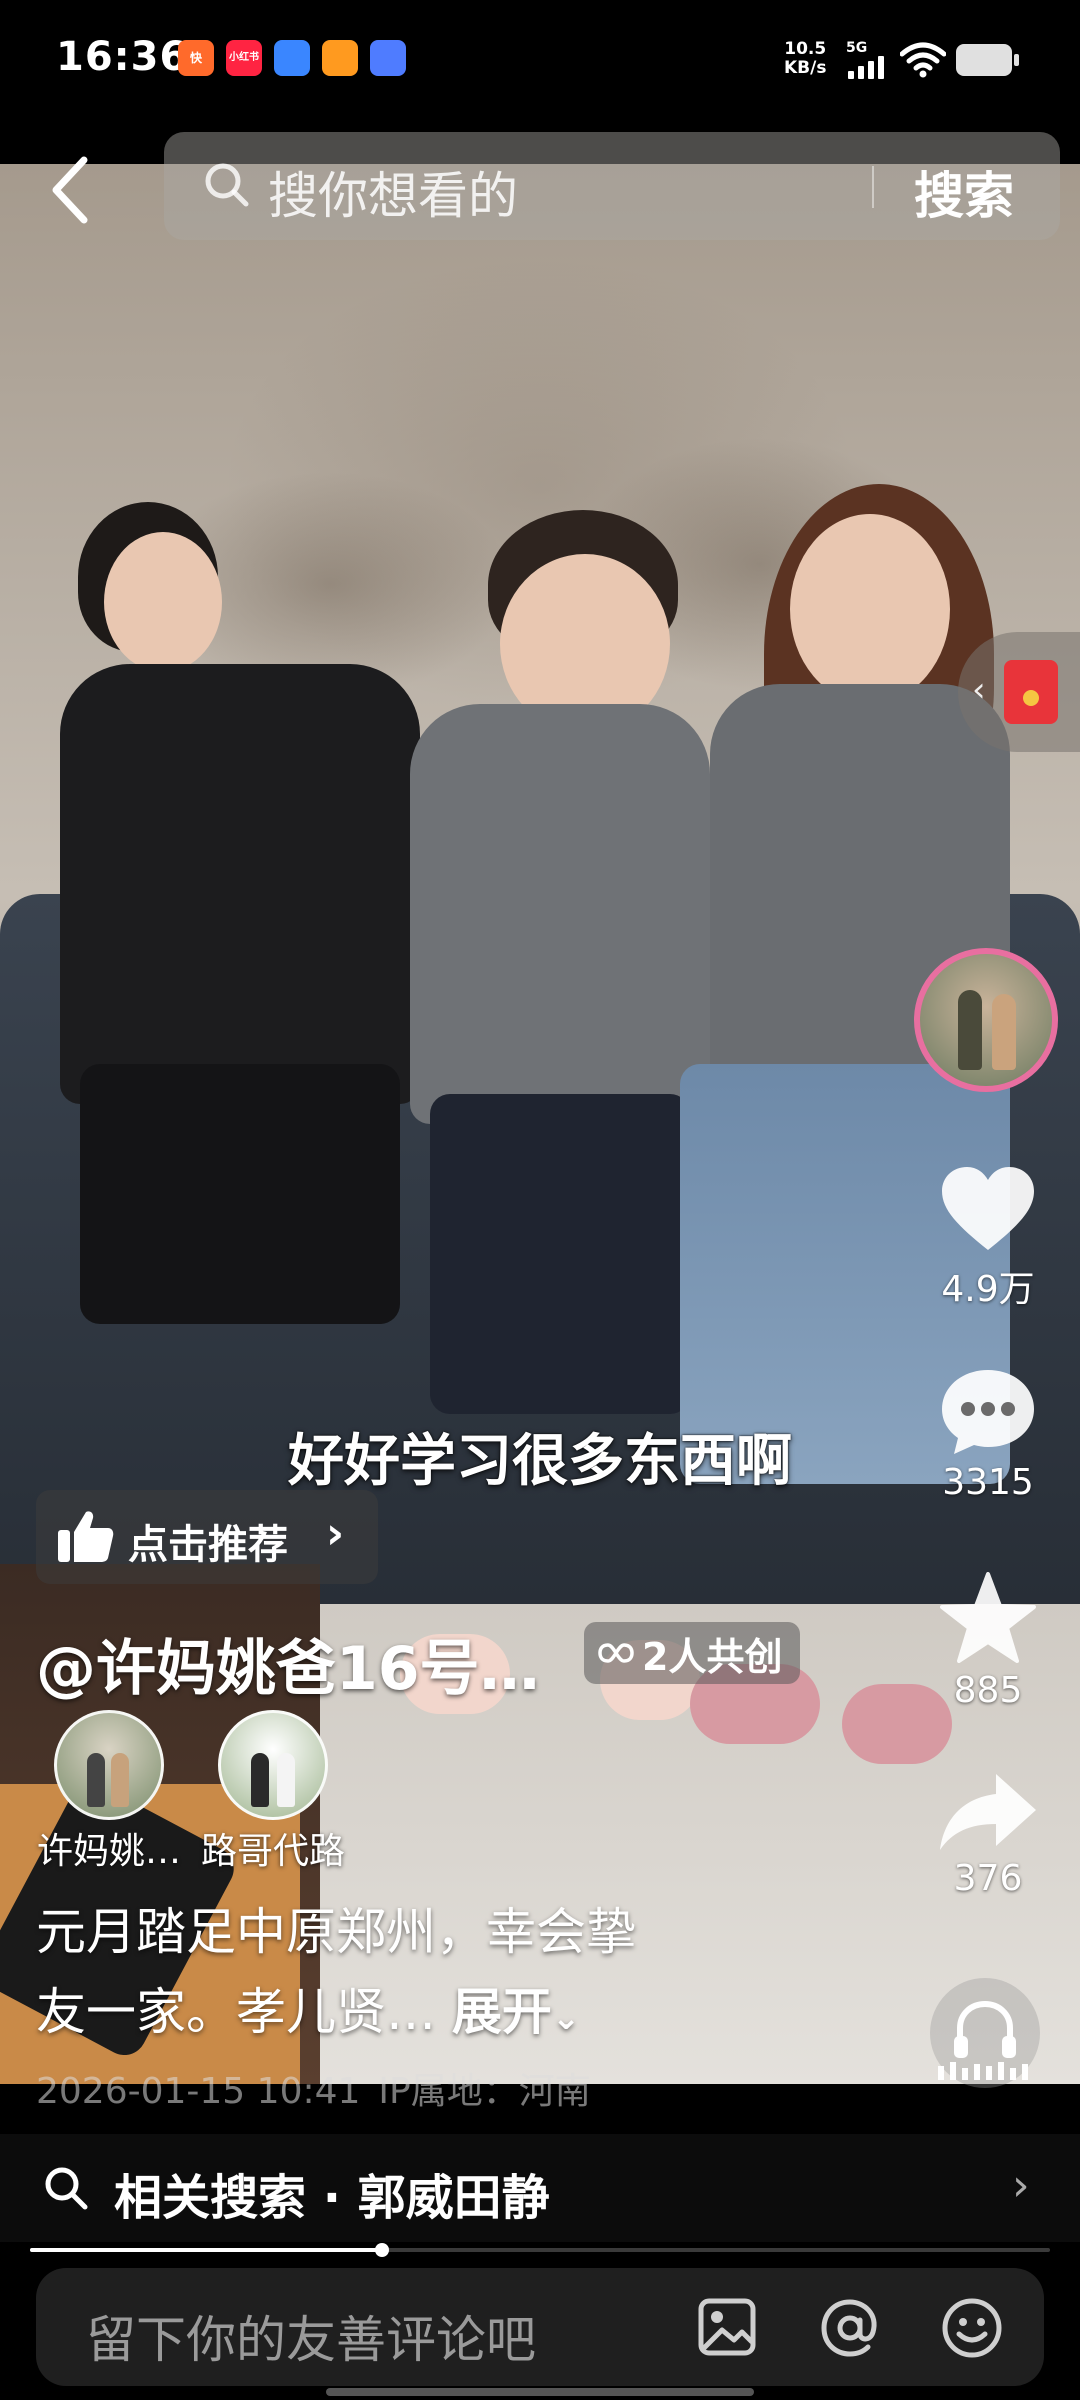 The image size is (1080, 2400). I want to click on author-avatar, so click(986, 1020).